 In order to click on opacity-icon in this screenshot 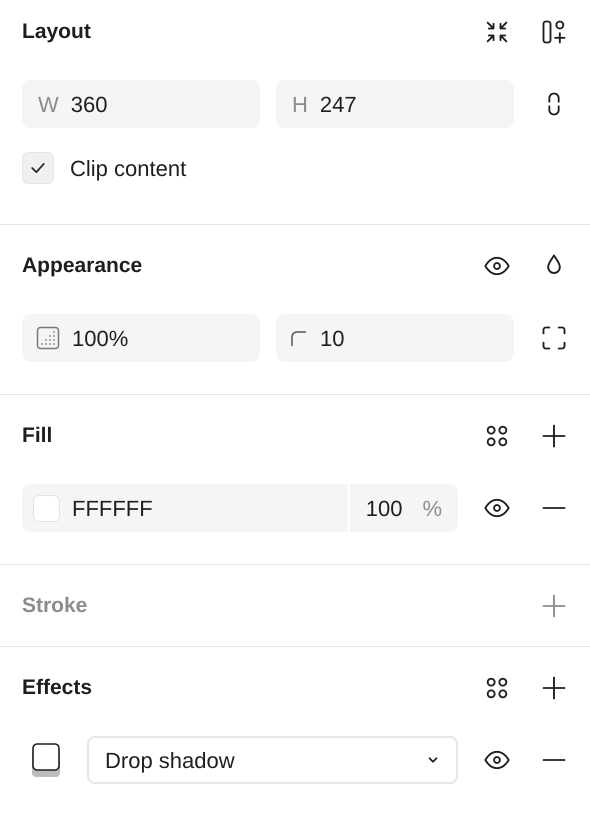, I will do `click(48, 338)`.